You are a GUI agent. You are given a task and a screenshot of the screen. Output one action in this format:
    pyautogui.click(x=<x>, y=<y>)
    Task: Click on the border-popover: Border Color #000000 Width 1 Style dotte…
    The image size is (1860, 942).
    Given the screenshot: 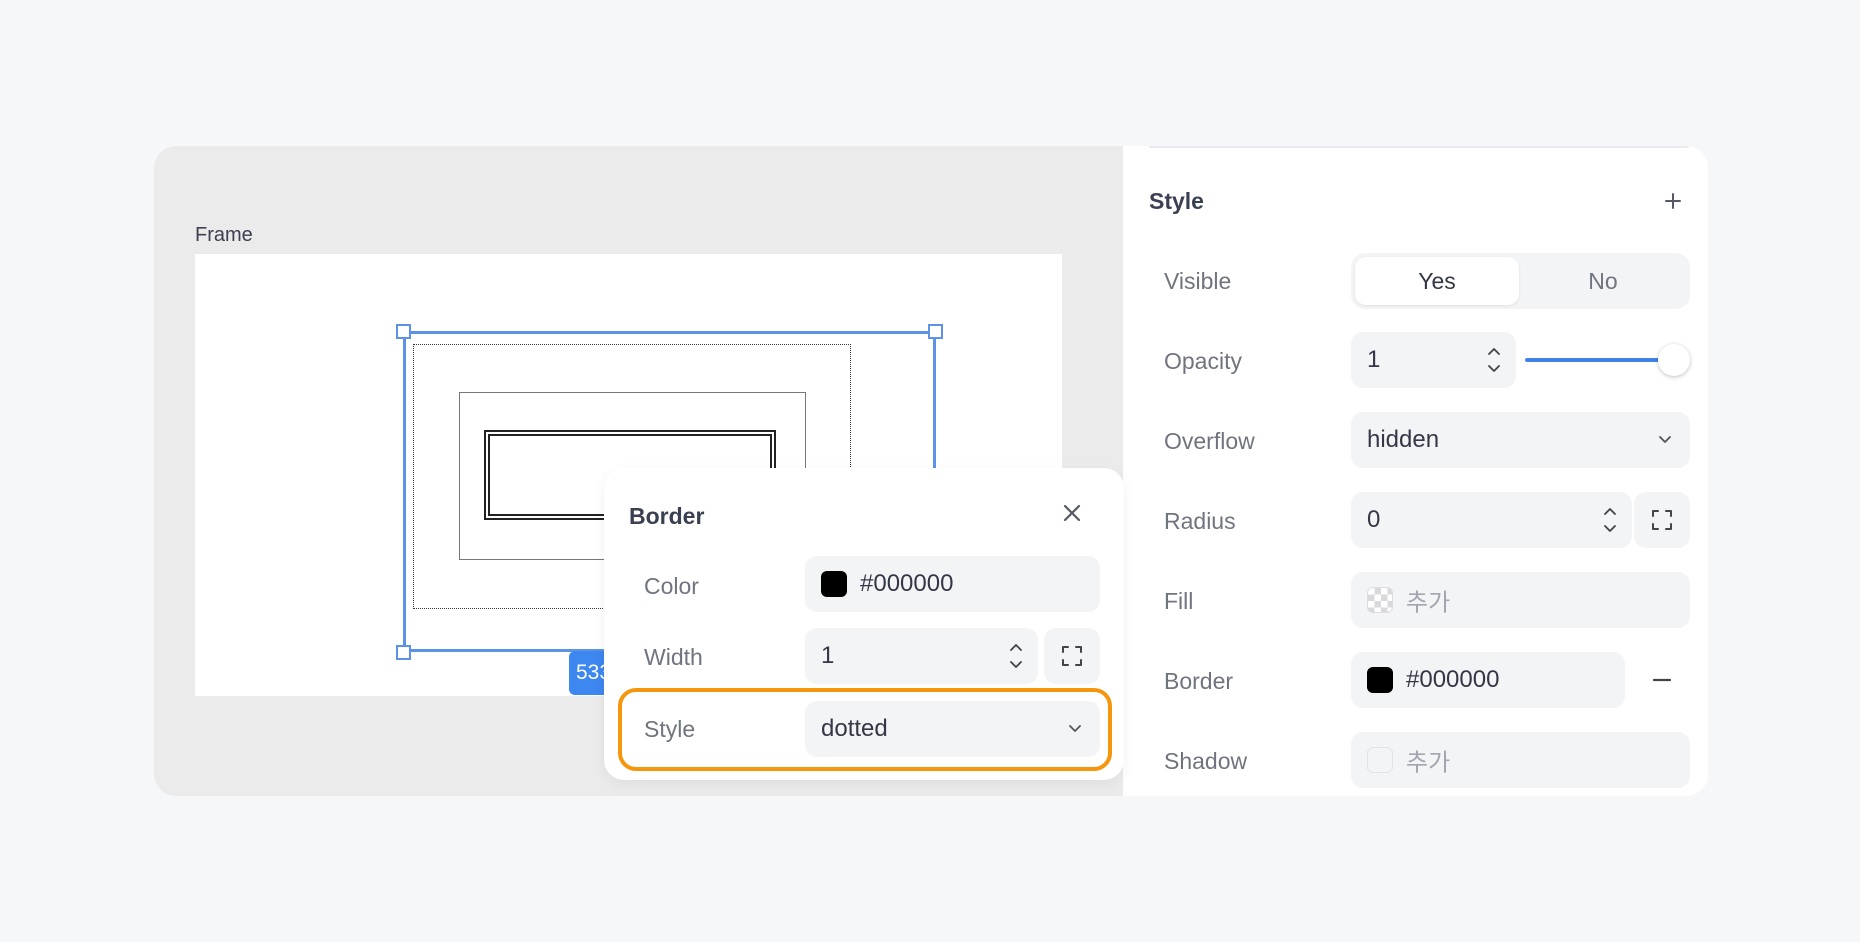 What is the action you would take?
    pyautogui.click(x=864, y=624)
    